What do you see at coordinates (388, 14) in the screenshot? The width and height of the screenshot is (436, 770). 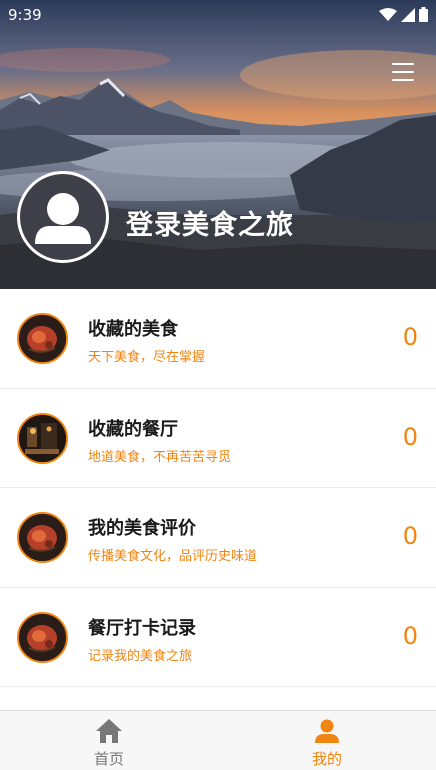 I see `wifi-icon` at bounding box center [388, 14].